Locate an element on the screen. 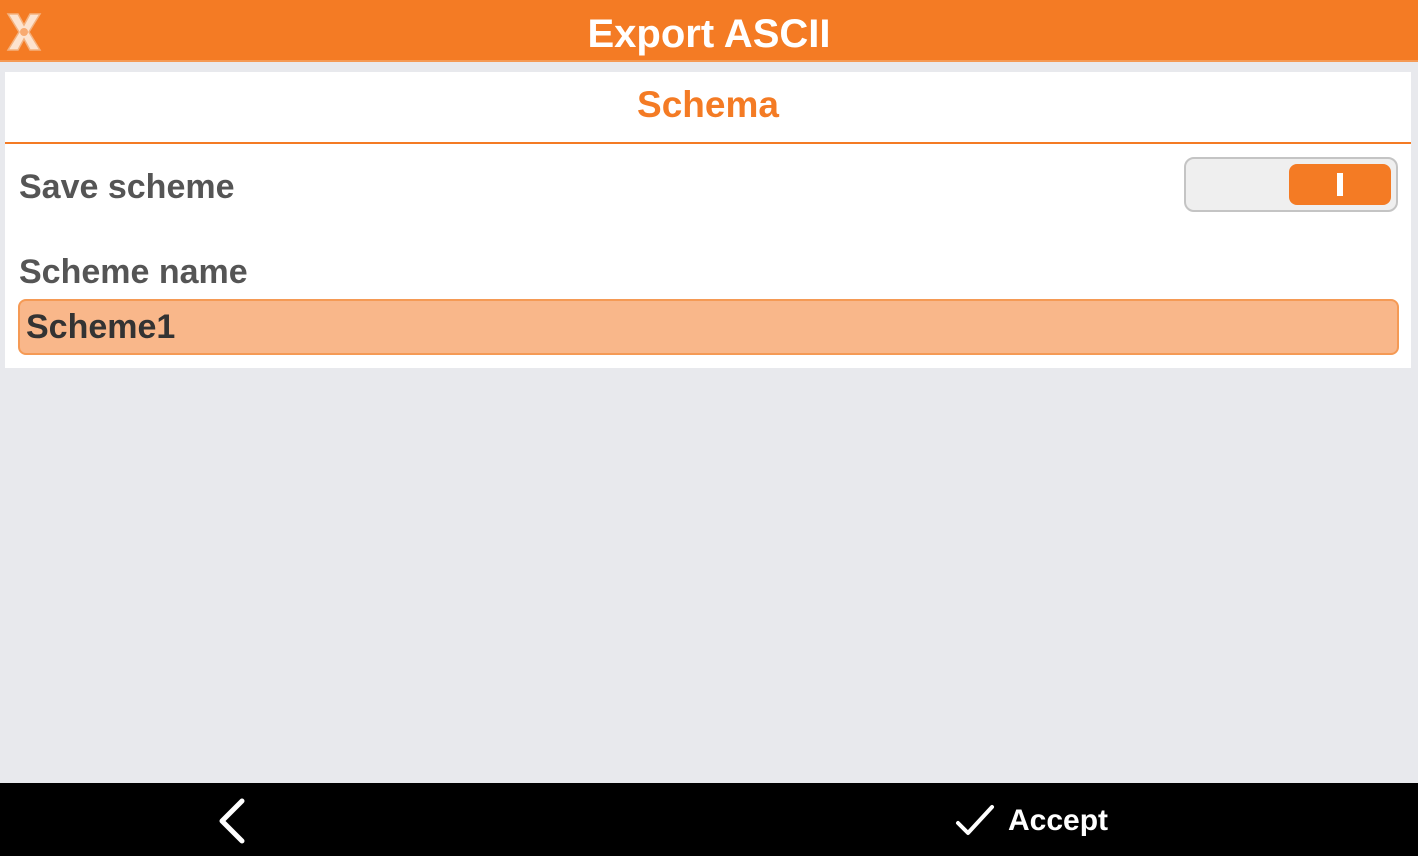  accept-button: Accept is located at coordinates (1030, 821).